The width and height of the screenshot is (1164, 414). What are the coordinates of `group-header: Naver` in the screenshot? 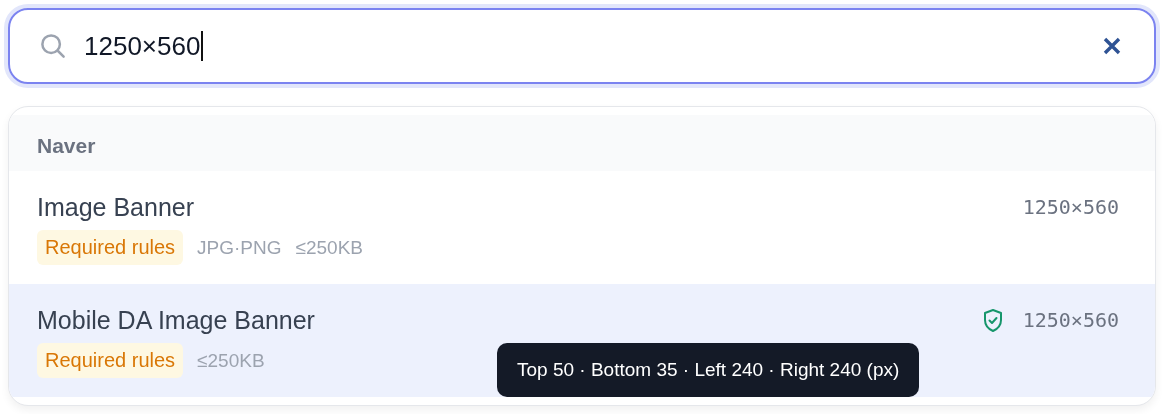 It's located at (582, 143).